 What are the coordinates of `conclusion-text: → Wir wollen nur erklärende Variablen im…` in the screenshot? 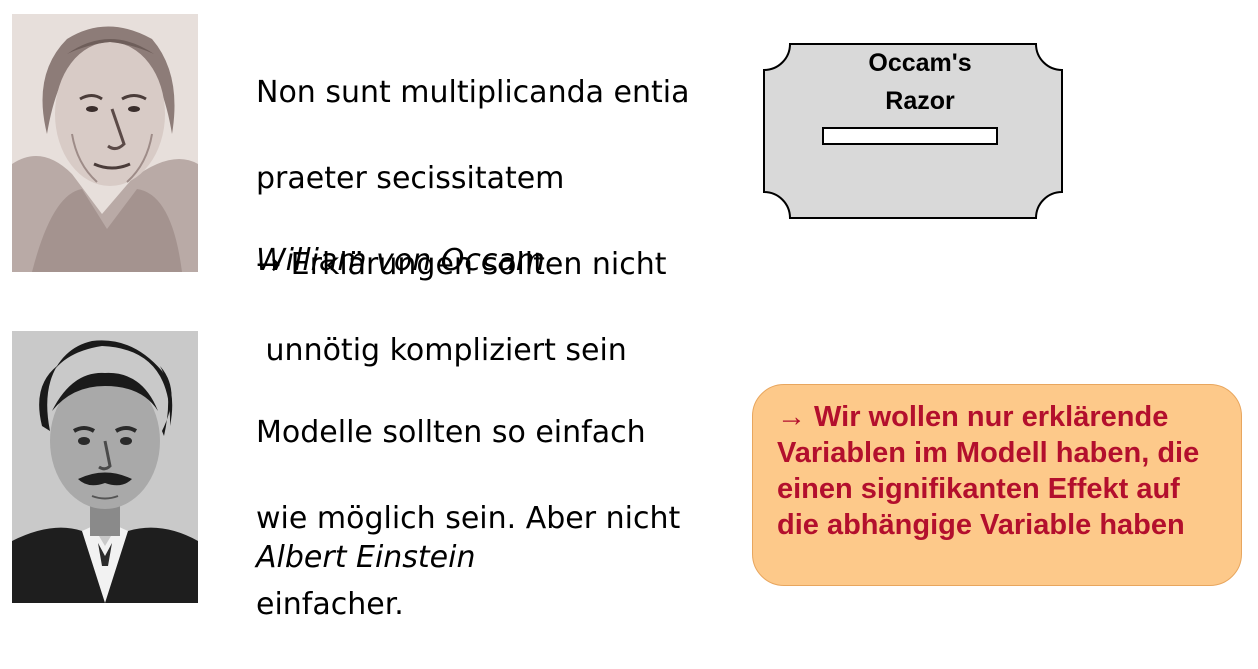 It's located at (988, 471).